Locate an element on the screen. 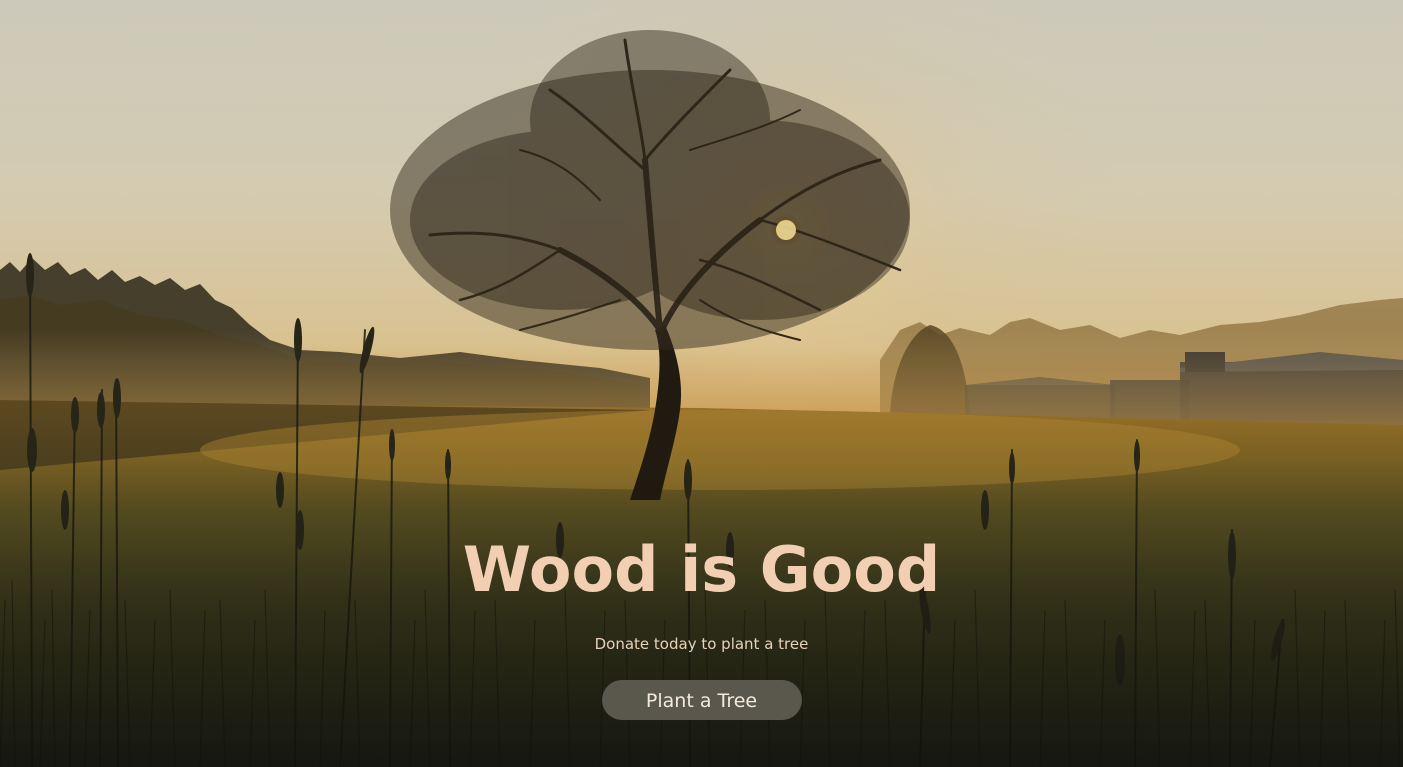 This screenshot has width=1403, height=767. hero-title: Wood is Good is located at coordinates (701, 569).